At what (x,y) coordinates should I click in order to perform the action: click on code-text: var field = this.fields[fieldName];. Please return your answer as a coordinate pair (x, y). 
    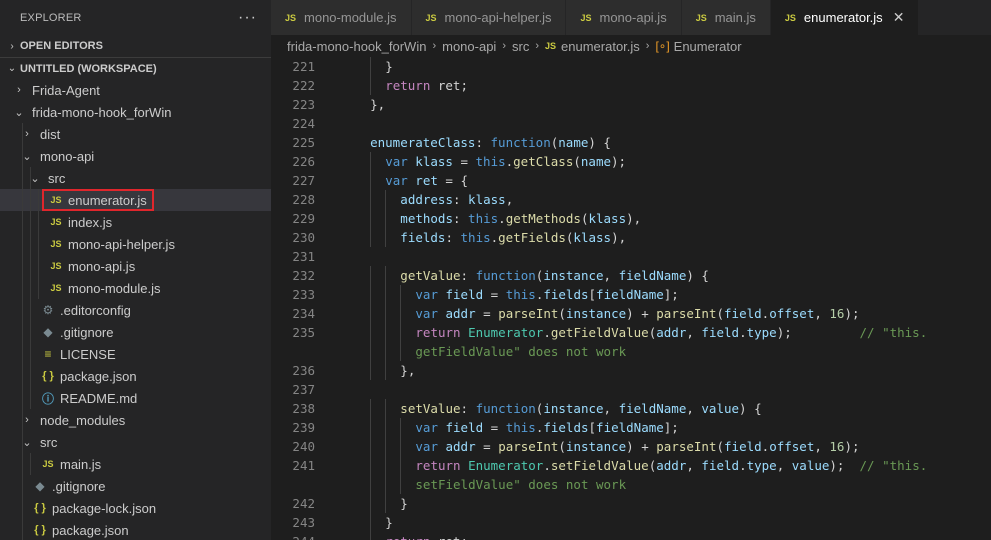
    Looking at the image, I should click on (546, 294).